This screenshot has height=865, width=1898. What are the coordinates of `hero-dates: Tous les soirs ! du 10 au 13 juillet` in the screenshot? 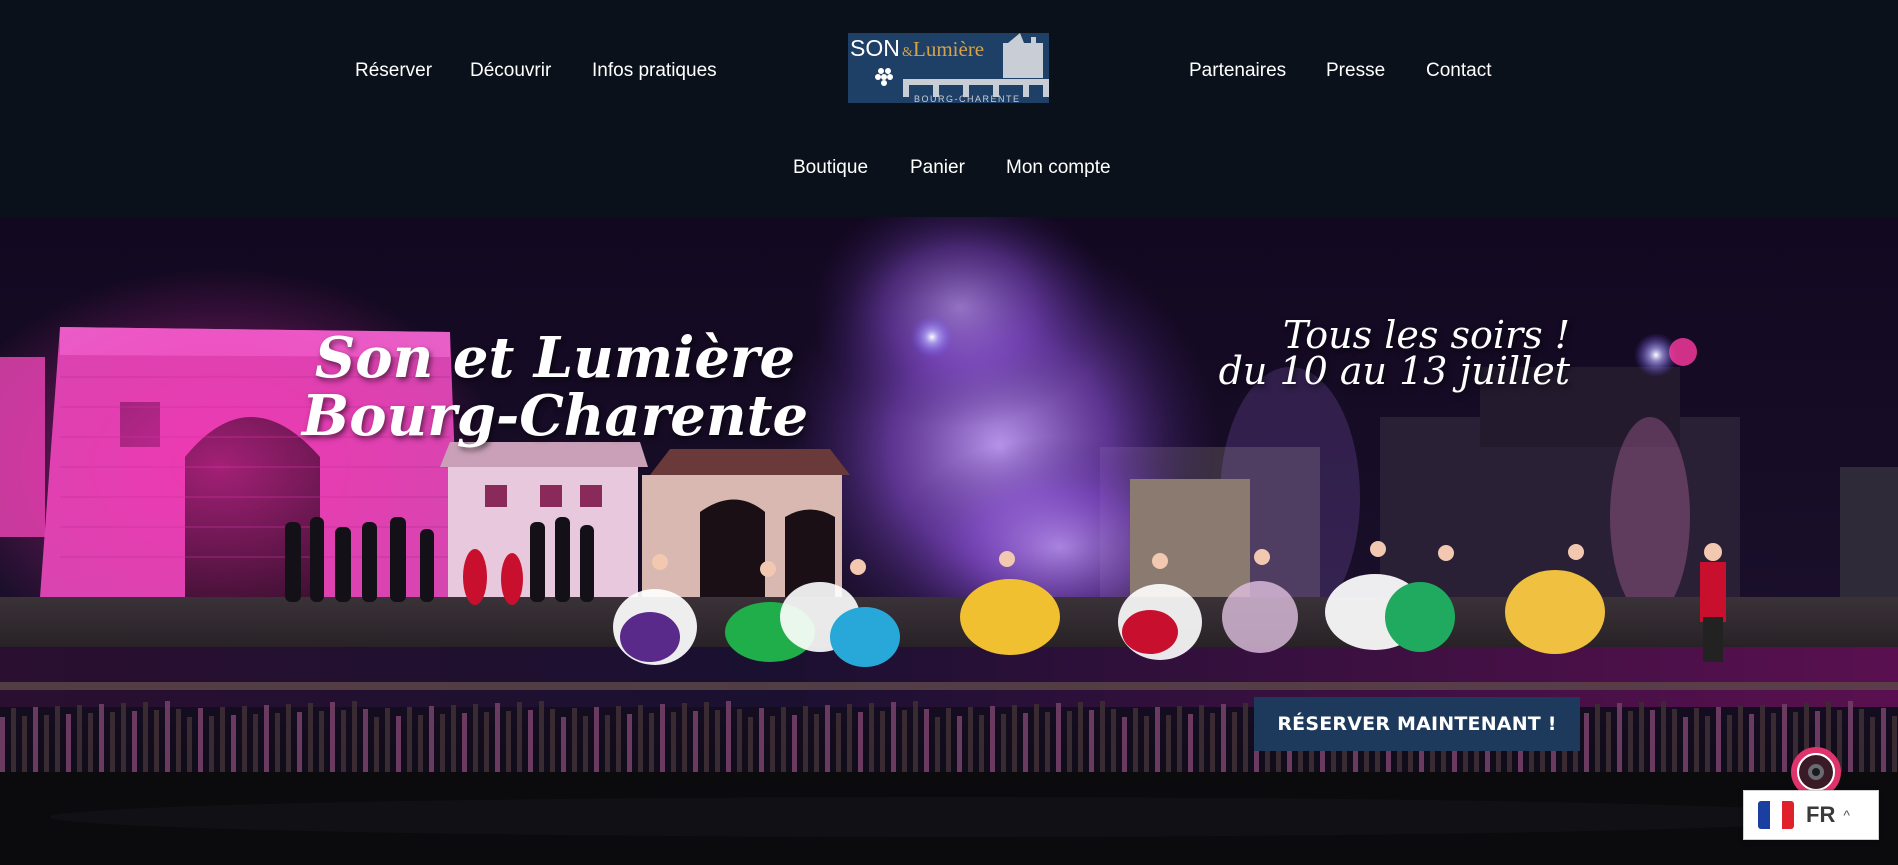 It's located at (1365, 353).